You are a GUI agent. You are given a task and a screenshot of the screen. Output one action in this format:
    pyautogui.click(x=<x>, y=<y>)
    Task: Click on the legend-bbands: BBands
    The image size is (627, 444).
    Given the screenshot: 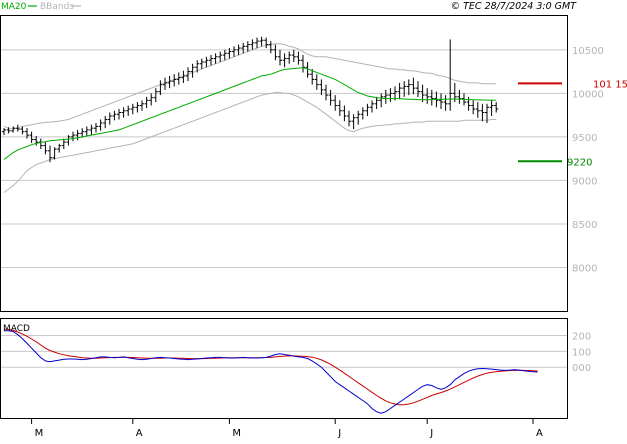 What is the action you would take?
    pyautogui.click(x=57, y=7)
    